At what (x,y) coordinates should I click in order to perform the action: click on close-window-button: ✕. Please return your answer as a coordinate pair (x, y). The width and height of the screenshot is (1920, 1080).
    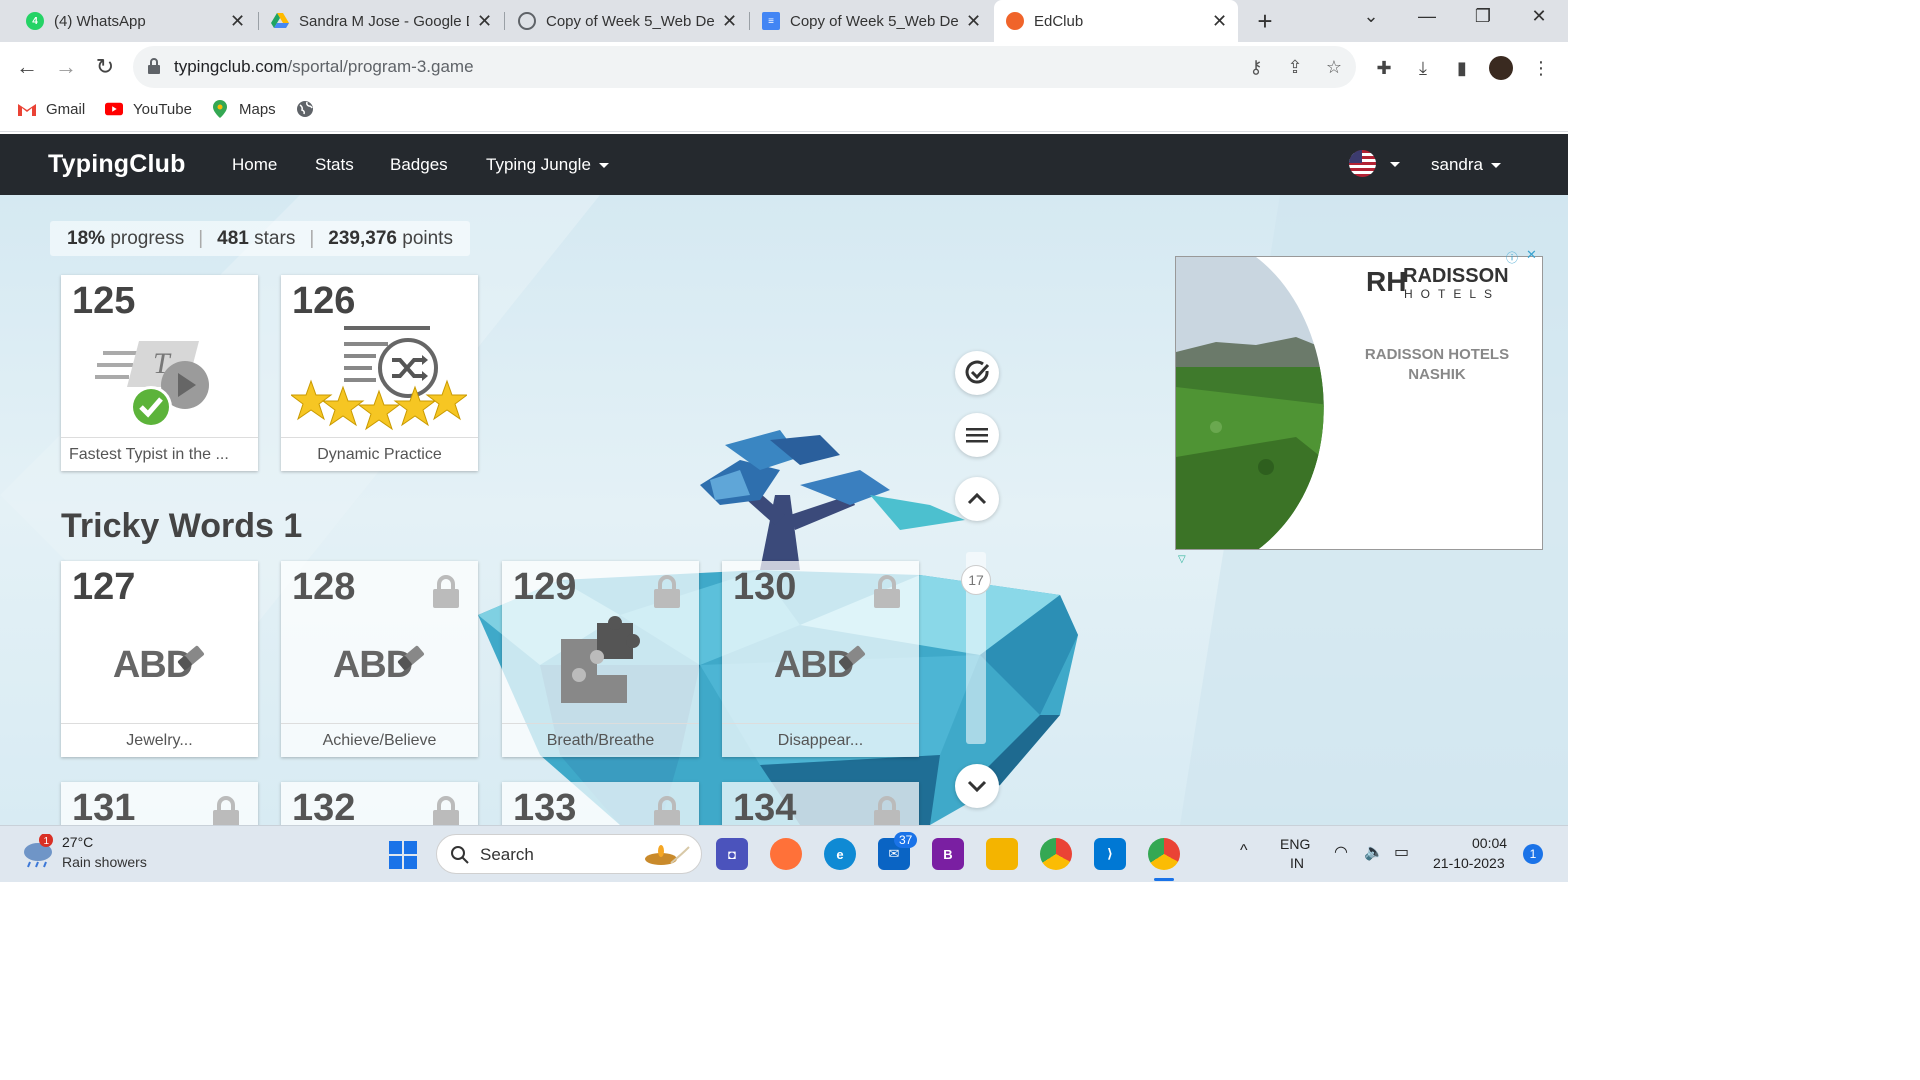
    Looking at the image, I should click on (1539, 16).